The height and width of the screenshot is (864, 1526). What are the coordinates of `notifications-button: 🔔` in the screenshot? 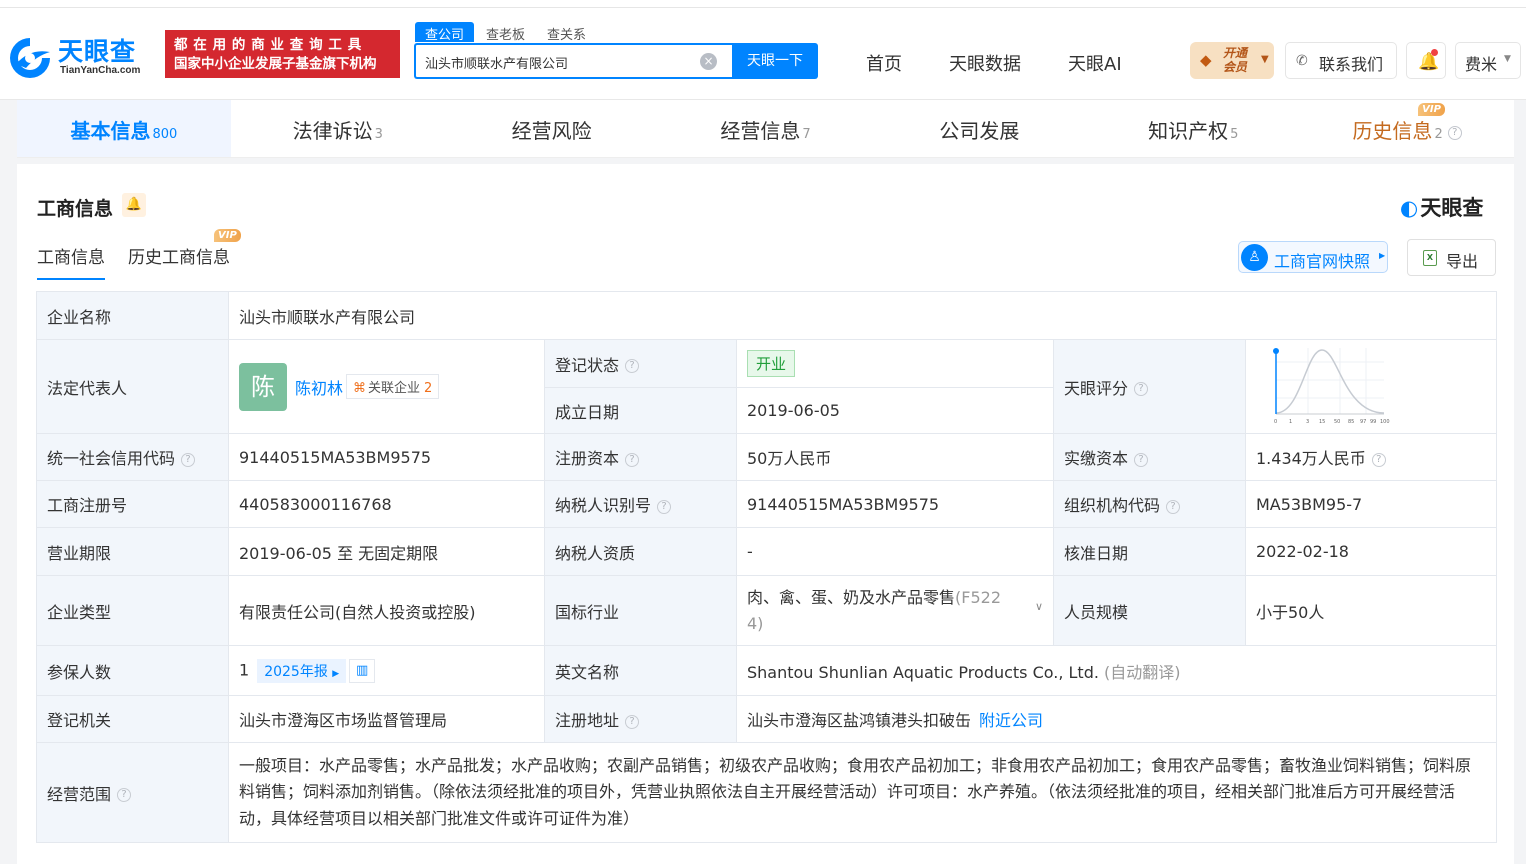 It's located at (1426, 60).